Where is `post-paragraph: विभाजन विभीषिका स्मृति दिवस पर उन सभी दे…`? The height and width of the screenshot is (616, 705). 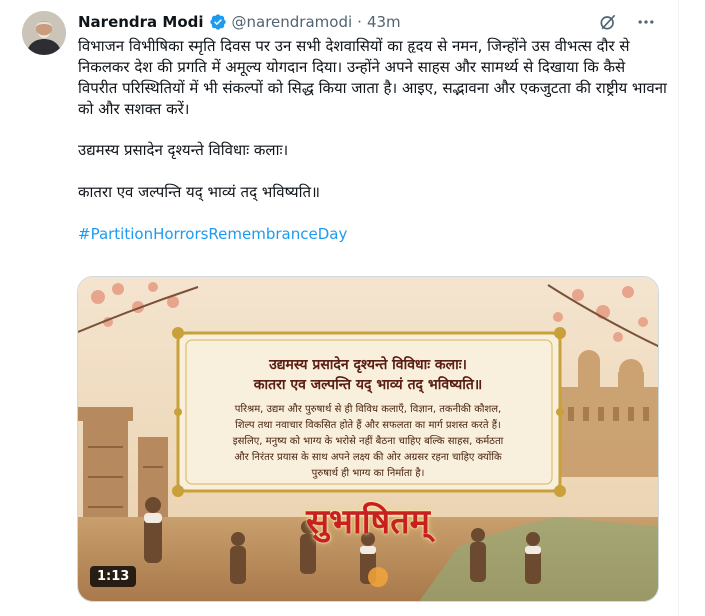
post-paragraph: विभाजन विभीषिका स्मृति दिवस पर उन सभी दे… is located at coordinates (372, 77).